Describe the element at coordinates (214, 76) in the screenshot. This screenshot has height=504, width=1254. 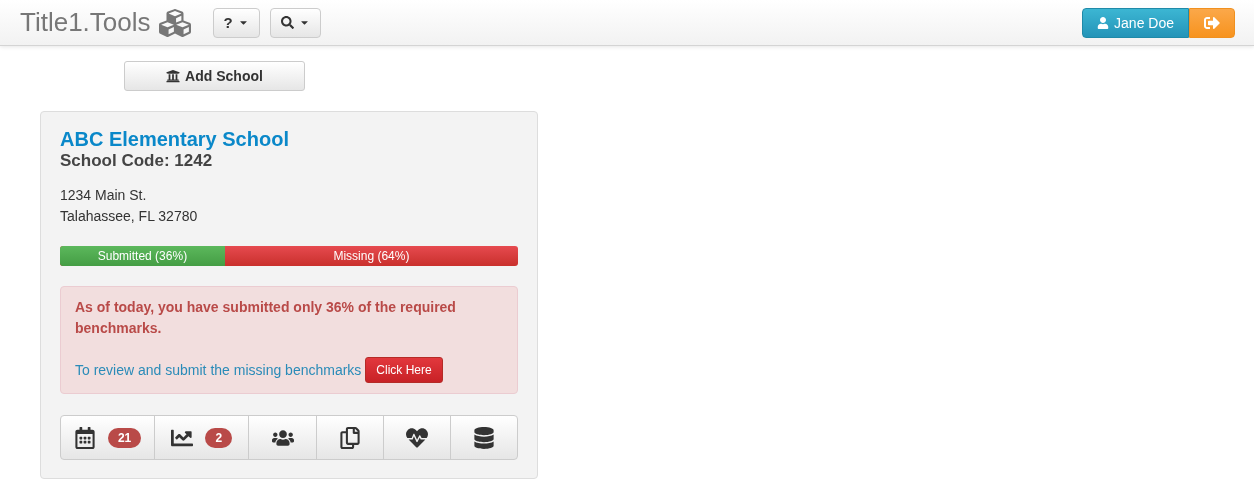
I see `add-school-button: Add School` at that location.